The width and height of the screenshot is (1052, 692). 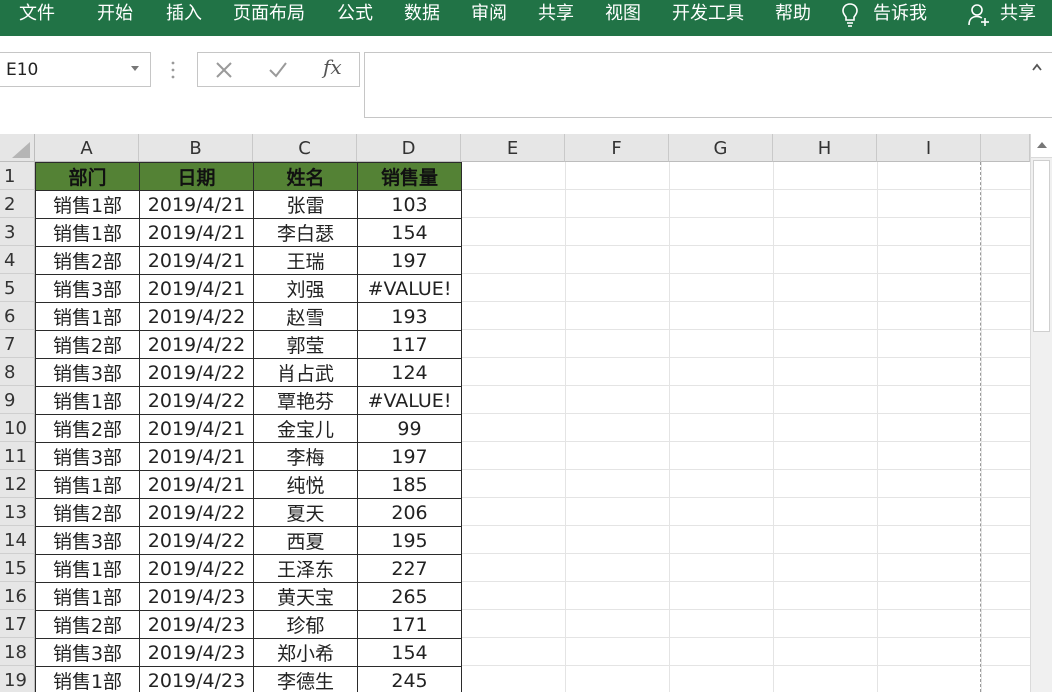 I want to click on header-date: 日期, so click(x=196, y=176).